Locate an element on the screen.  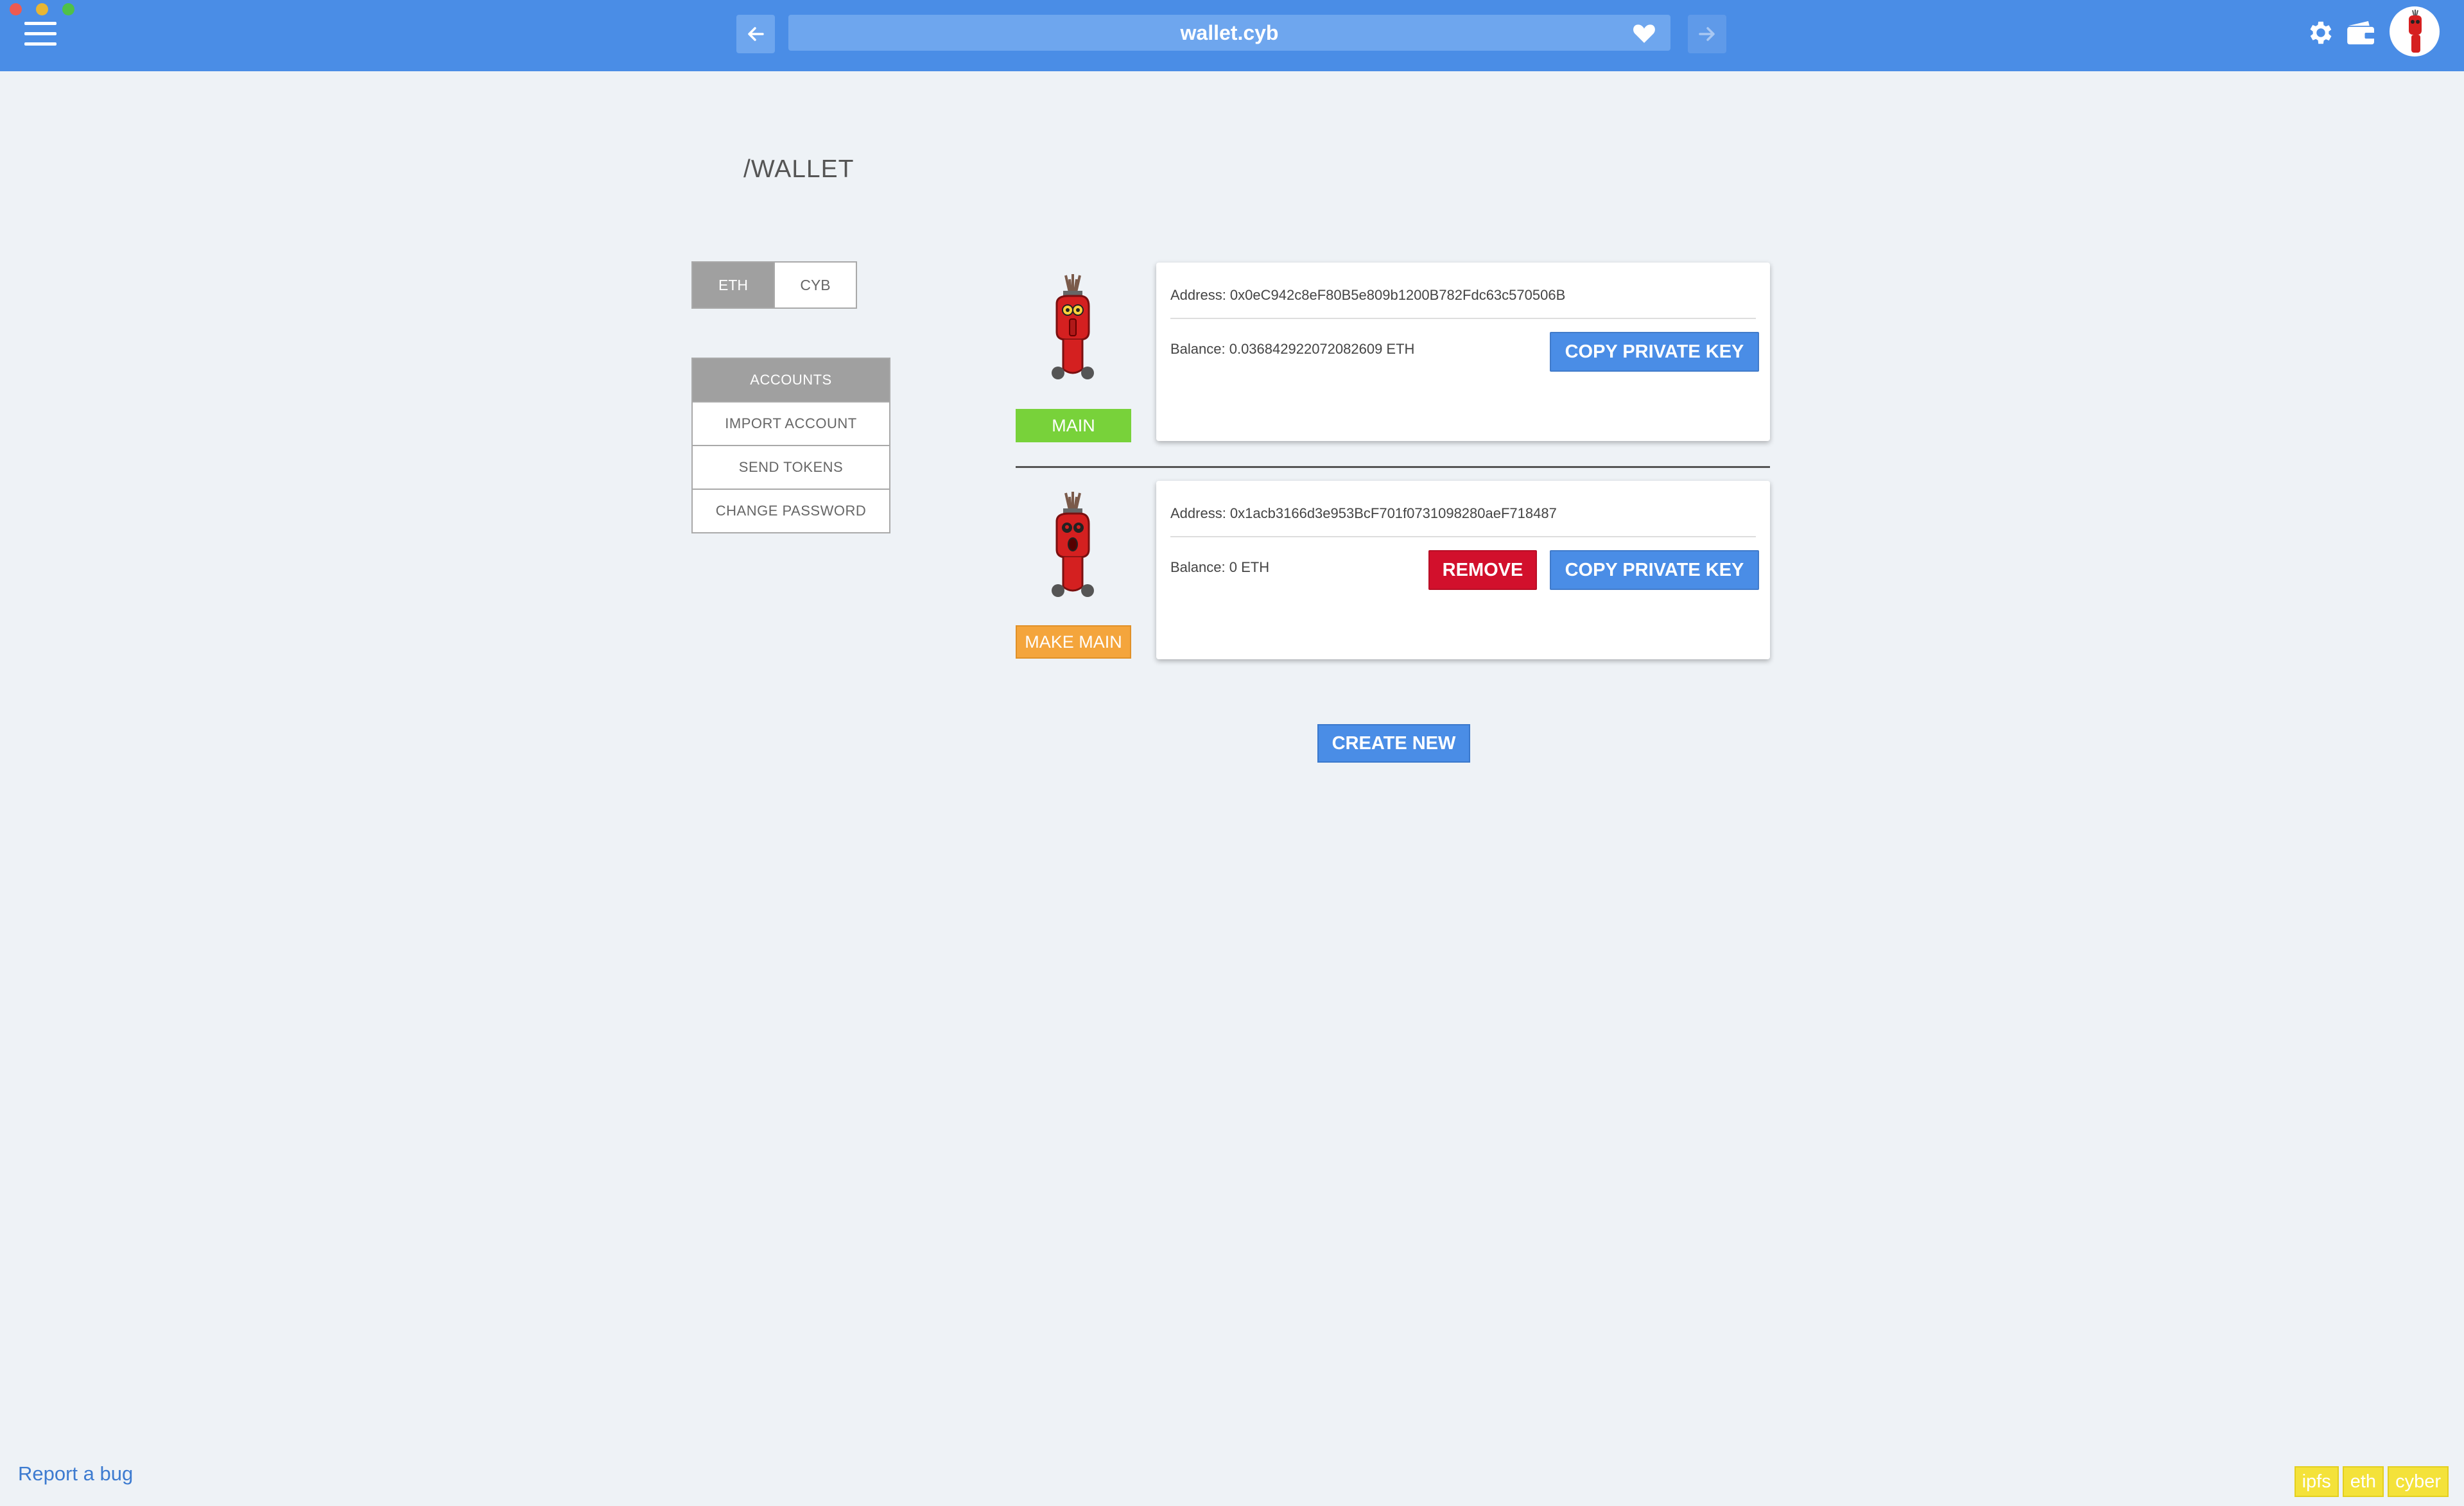
back-button is located at coordinates (755, 34).